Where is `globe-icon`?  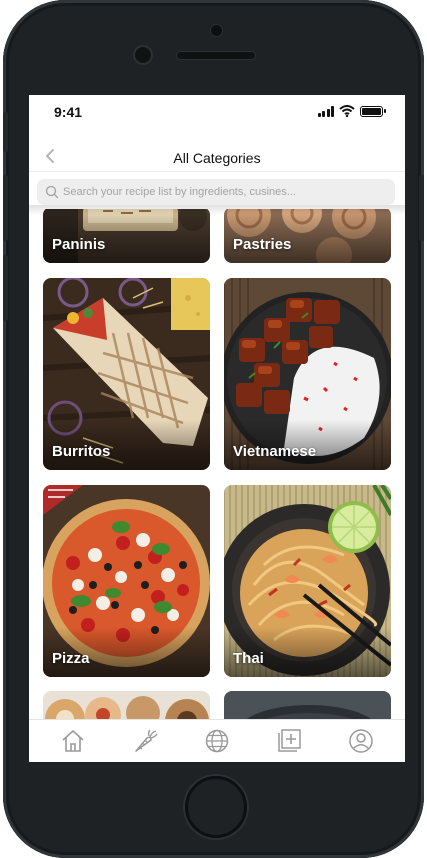
globe-icon is located at coordinates (217, 741).